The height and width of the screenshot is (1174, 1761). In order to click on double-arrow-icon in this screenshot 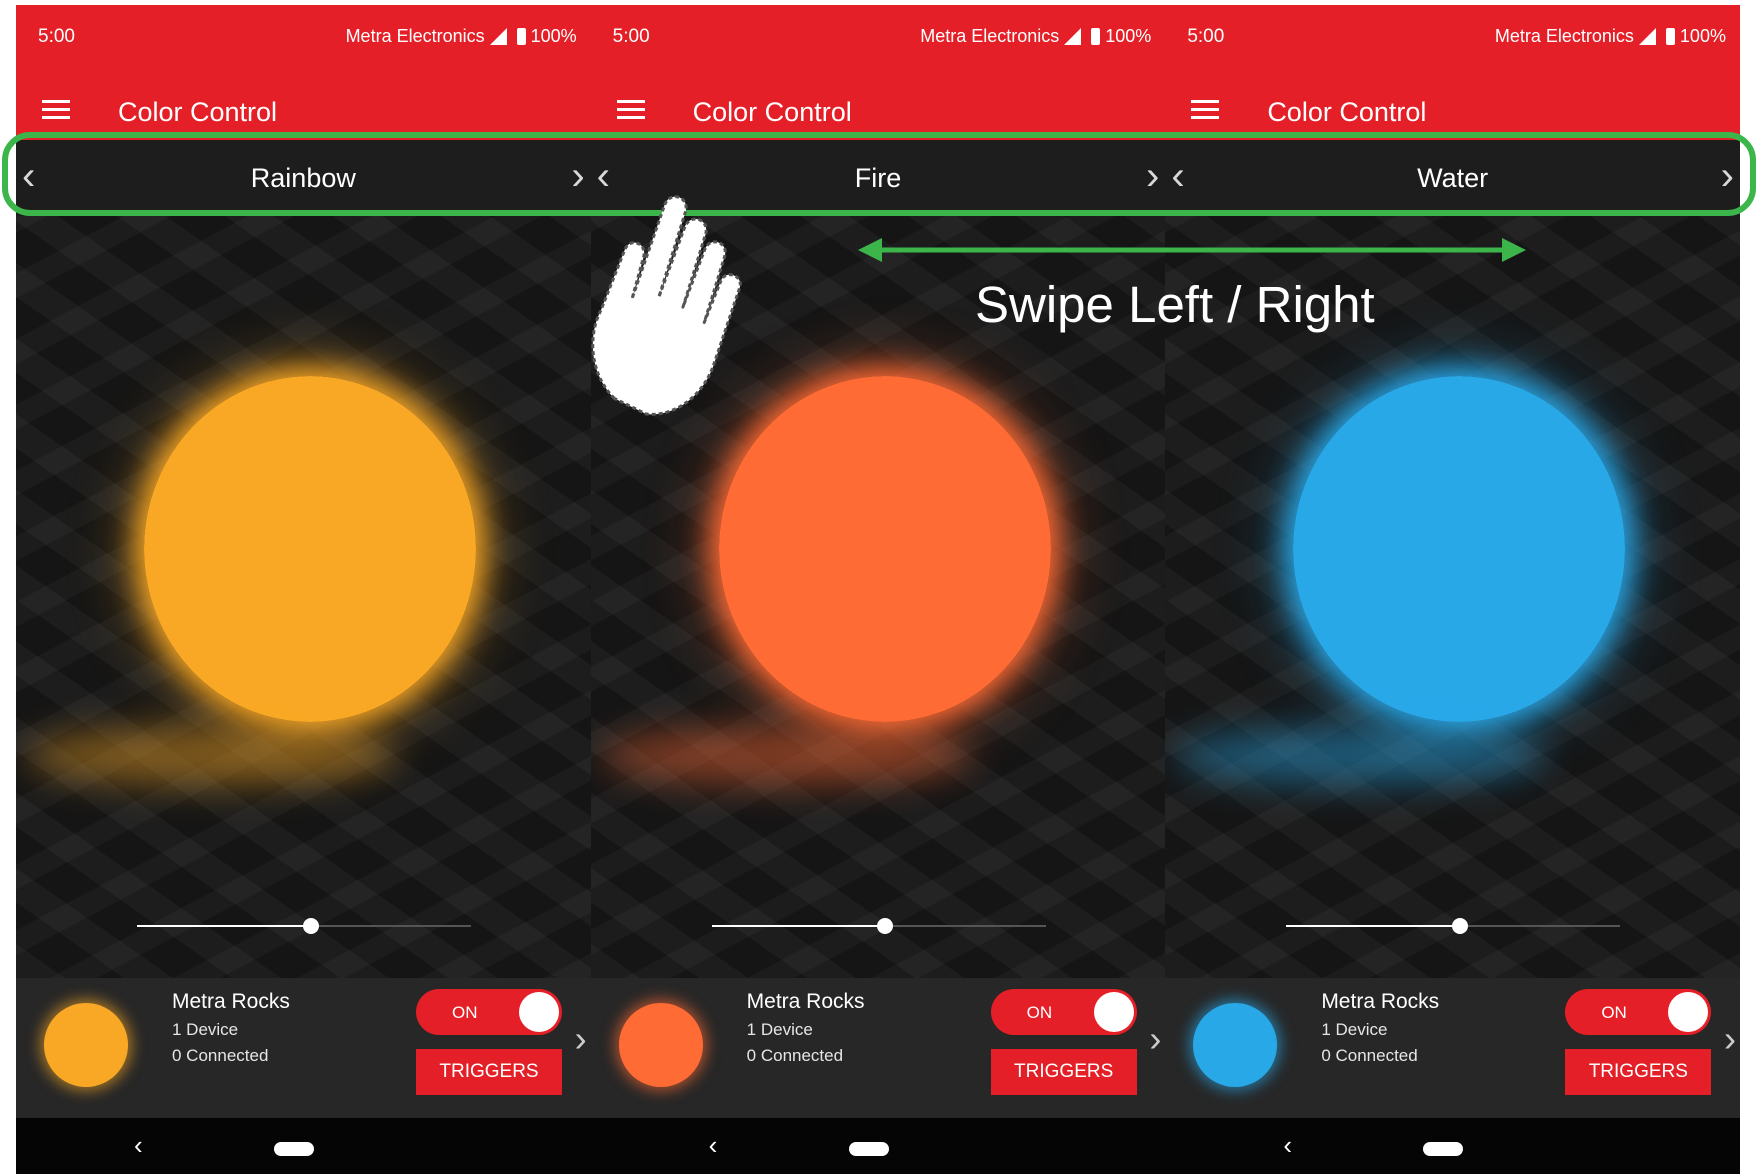, I will do `click(1192, 250)`.